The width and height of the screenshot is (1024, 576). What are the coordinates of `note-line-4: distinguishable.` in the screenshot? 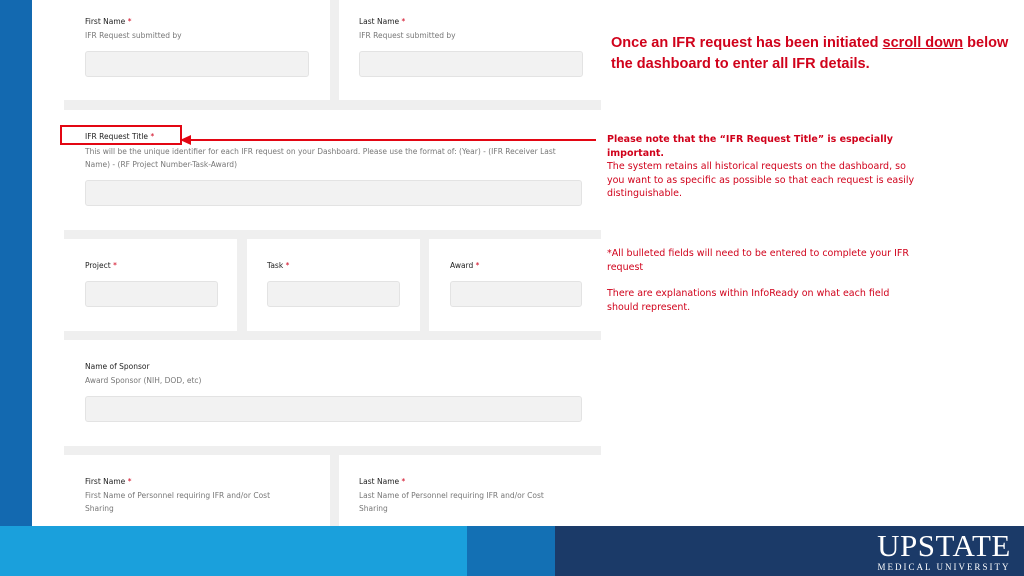 It's located at (645, 193).